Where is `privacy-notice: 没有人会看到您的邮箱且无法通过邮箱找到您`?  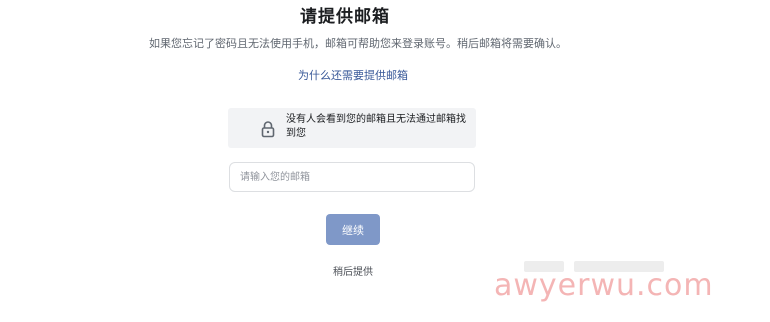
privacy-notice: 没有人会看到您的邮箱且无法通过邮箱找到您 is located at coordinates (352, 128).